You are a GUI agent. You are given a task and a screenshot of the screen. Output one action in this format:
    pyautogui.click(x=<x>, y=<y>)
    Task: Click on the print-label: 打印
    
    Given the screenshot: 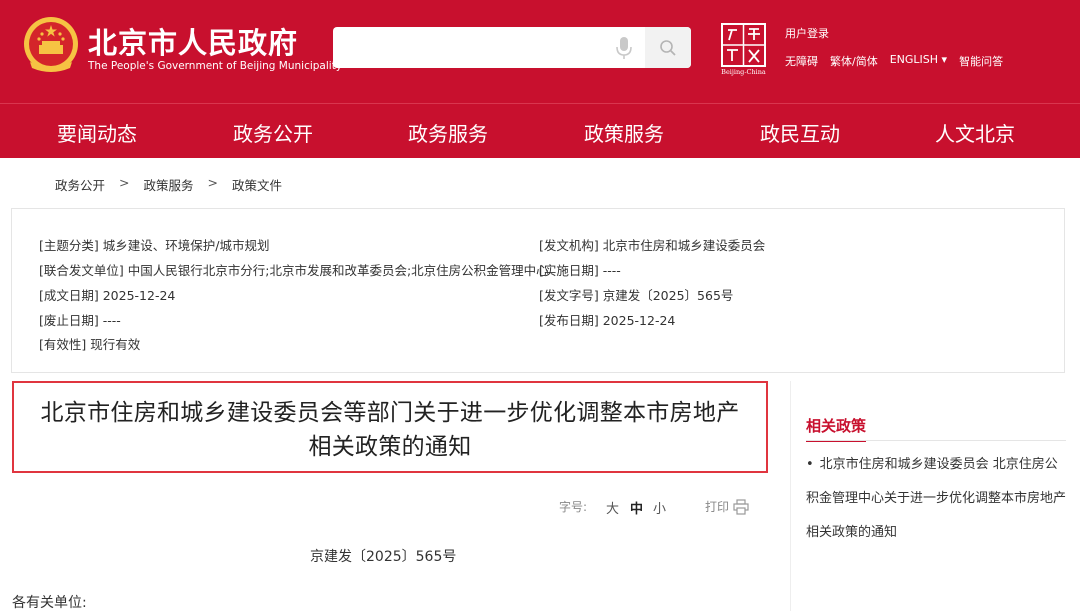 What is the action you would take?
    pyautogui.click(x=717, y=507)
    